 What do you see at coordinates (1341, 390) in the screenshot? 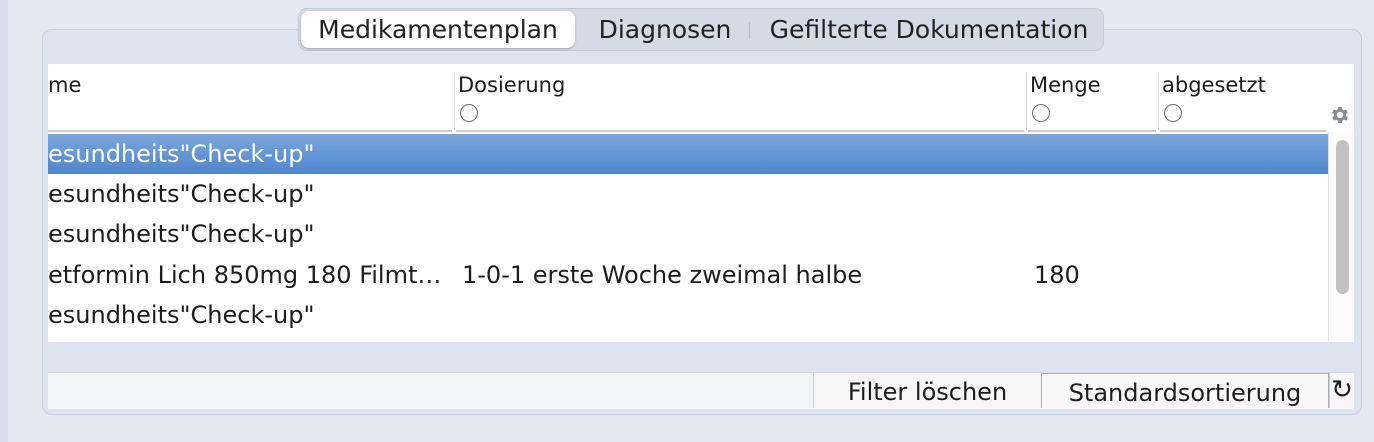
I see `refresh-icon: ↻` at bounding box center [1341, 390].